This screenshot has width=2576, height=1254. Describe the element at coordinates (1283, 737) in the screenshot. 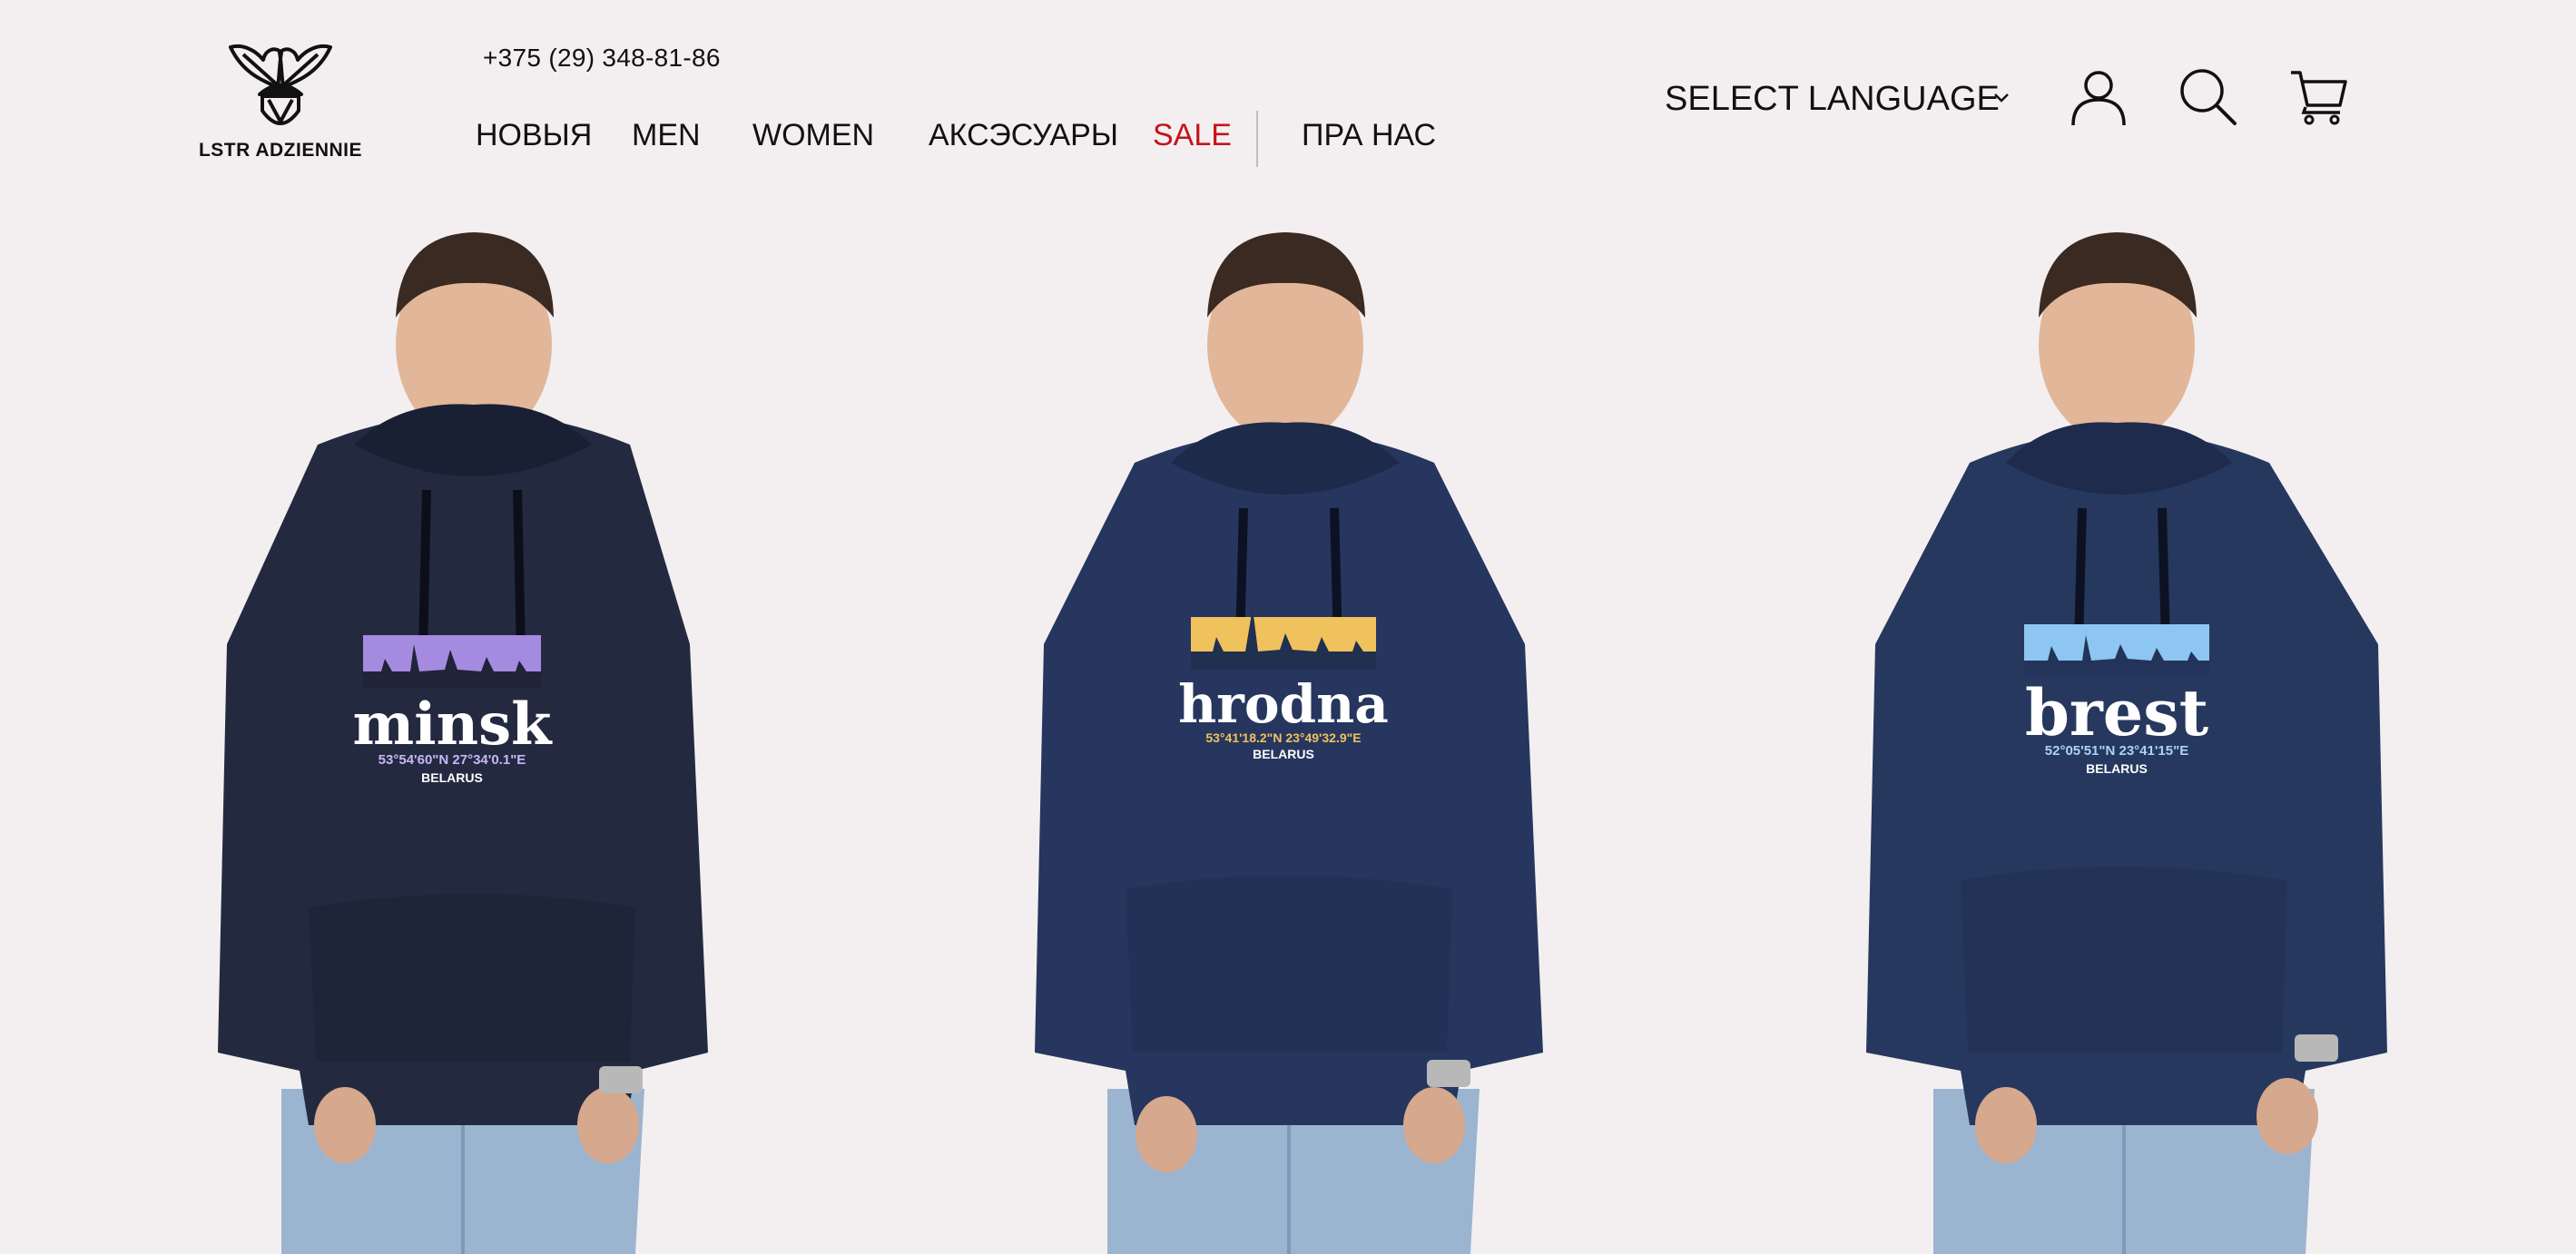

I see `print-coords: 53°41'18.2"N 23°49'32.9"E` at that location.